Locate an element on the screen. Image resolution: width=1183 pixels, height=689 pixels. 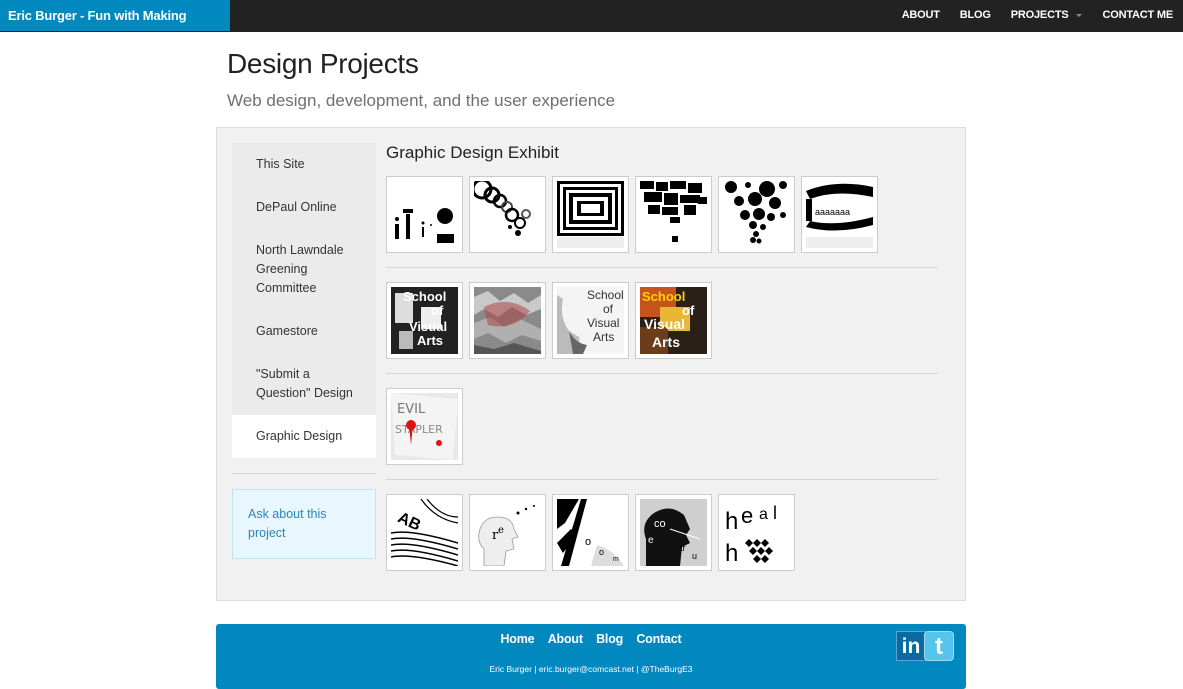
twitter-icon: t is located at coordinates (939, 646).